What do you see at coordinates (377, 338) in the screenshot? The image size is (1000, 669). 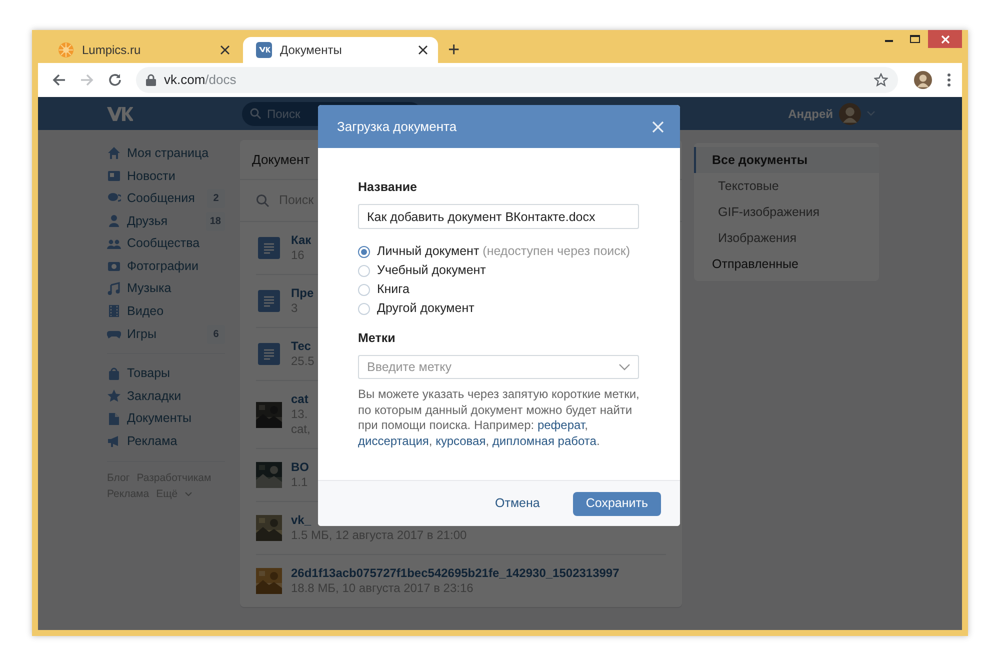 I see `field-label: Метки` at bounding box center [377, 338].